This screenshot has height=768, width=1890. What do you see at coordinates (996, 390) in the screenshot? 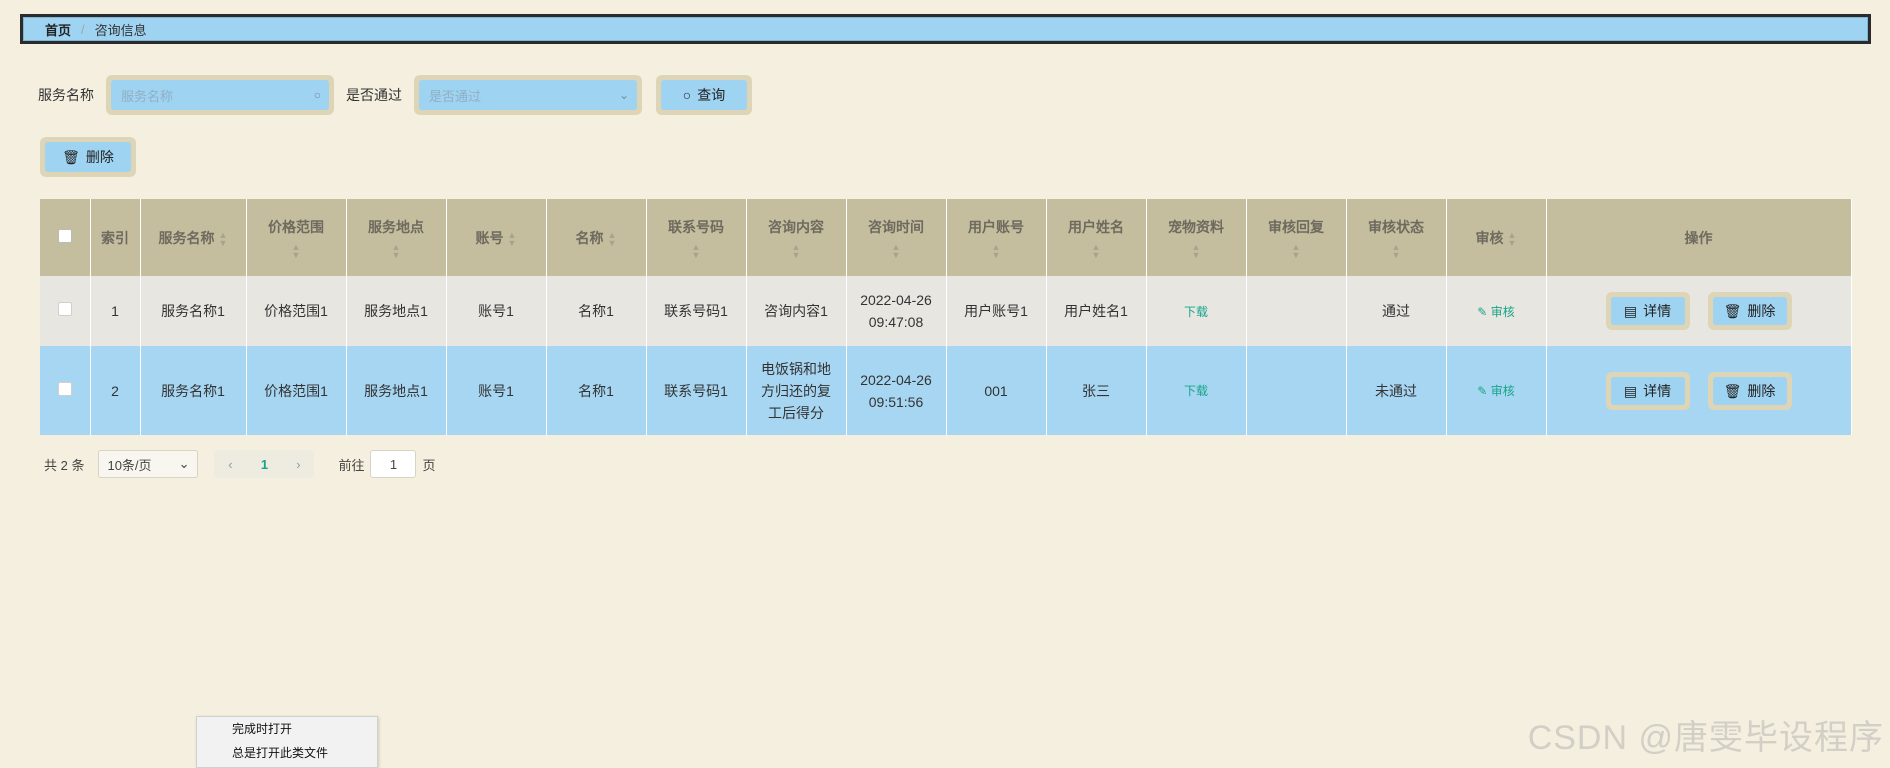
I see `cell-user-account: 001` at bounding box center [996, 390].